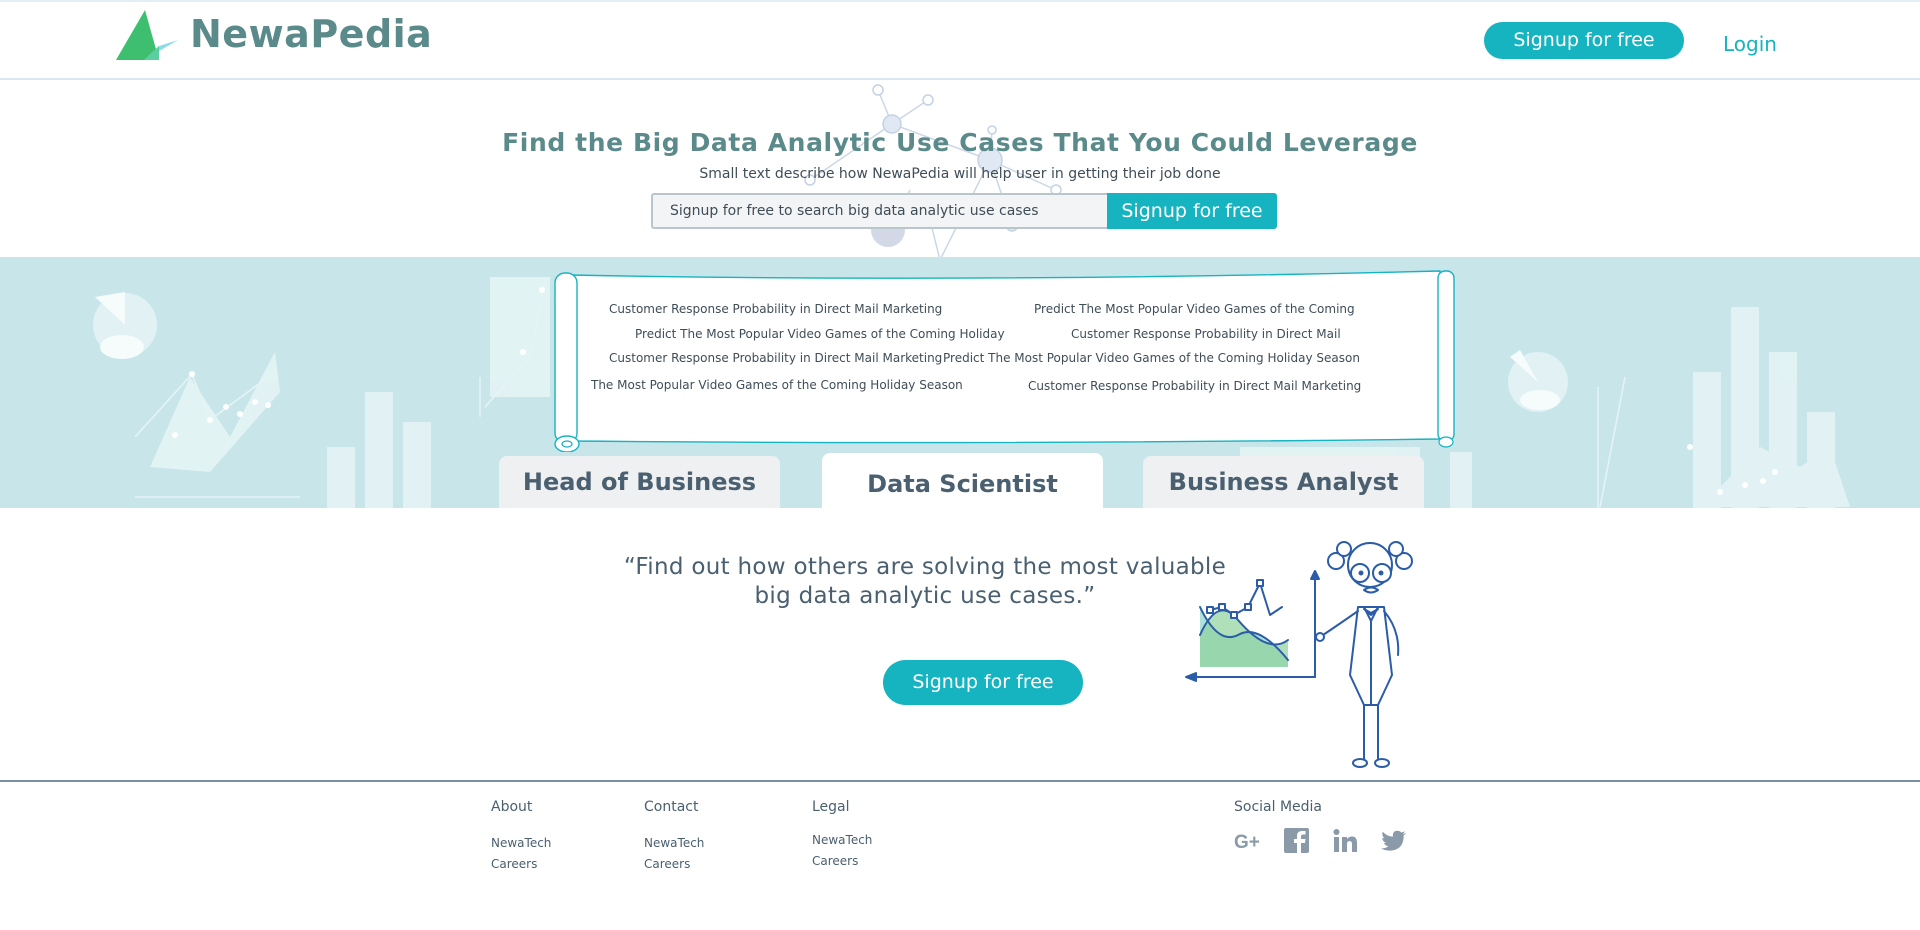 The width and height of the screenshot is (1920, 930). What do you see at coordinates (962, 480) in the screenshot?
I see `tab-data-scientist: Data Scientist` at bounding box center [962, 480].